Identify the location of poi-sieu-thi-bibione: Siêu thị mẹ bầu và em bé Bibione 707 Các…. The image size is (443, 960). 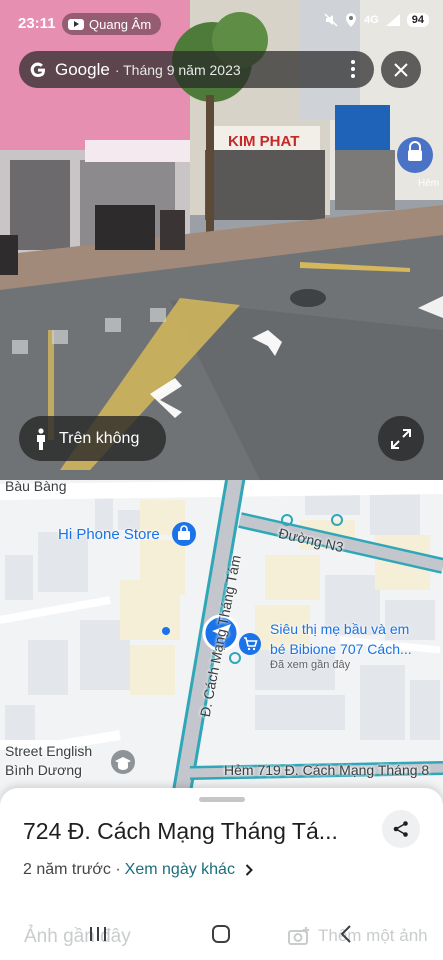
(341, 645).